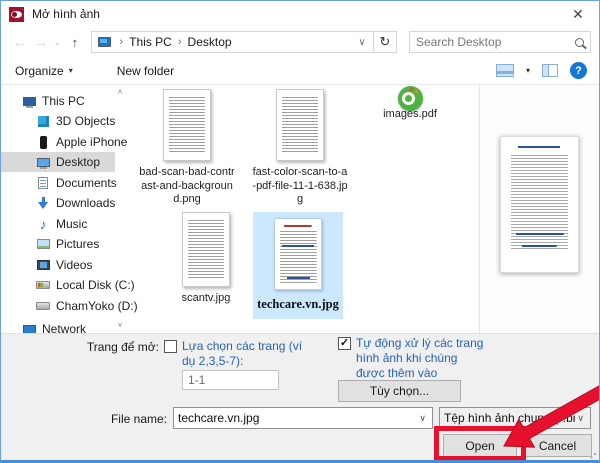 Image resolution: width=600 pixels, height=463 pixels. I want to click on sidebar-item-this-pc: This PC, so click(58, 101).